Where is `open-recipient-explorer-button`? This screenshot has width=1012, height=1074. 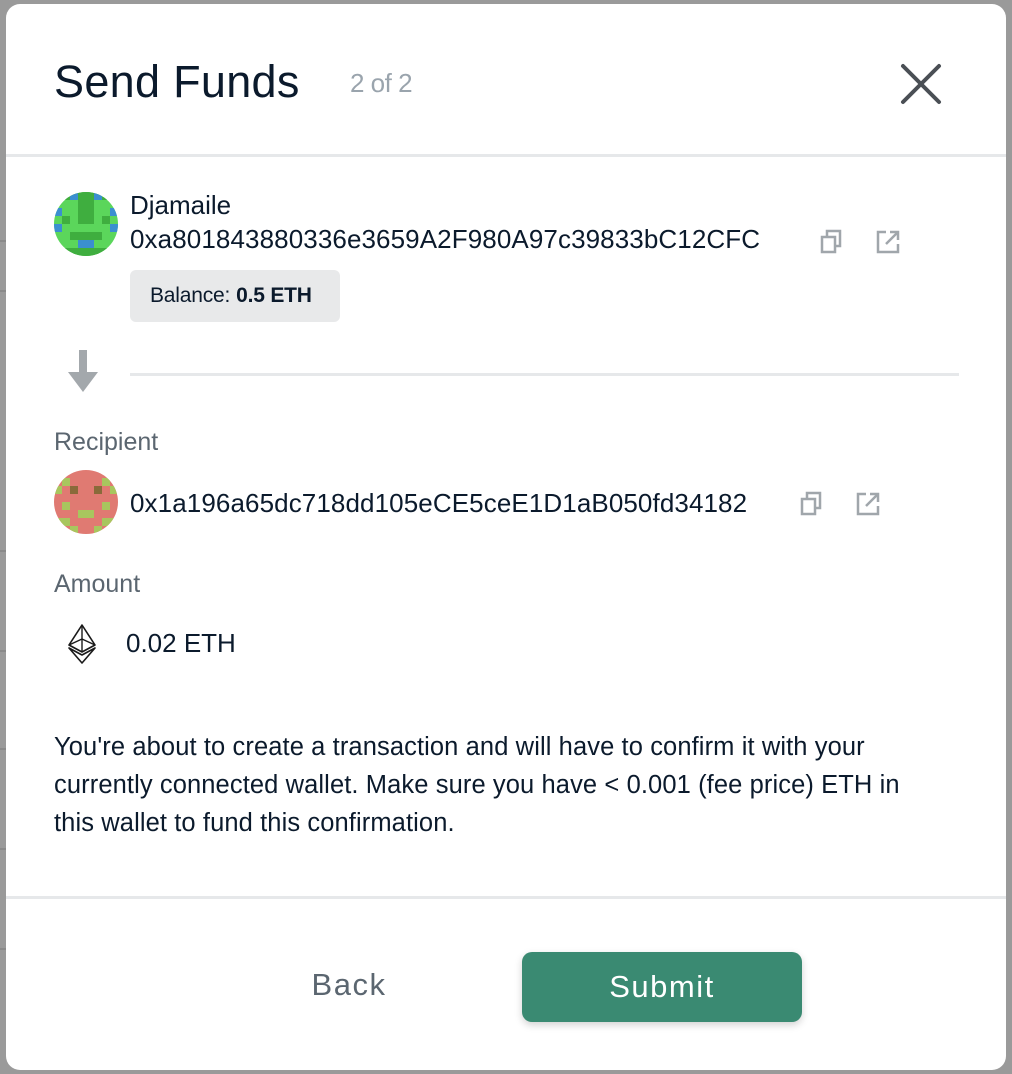
open-recipient-explorer-button is located at coordinates (868, 504).